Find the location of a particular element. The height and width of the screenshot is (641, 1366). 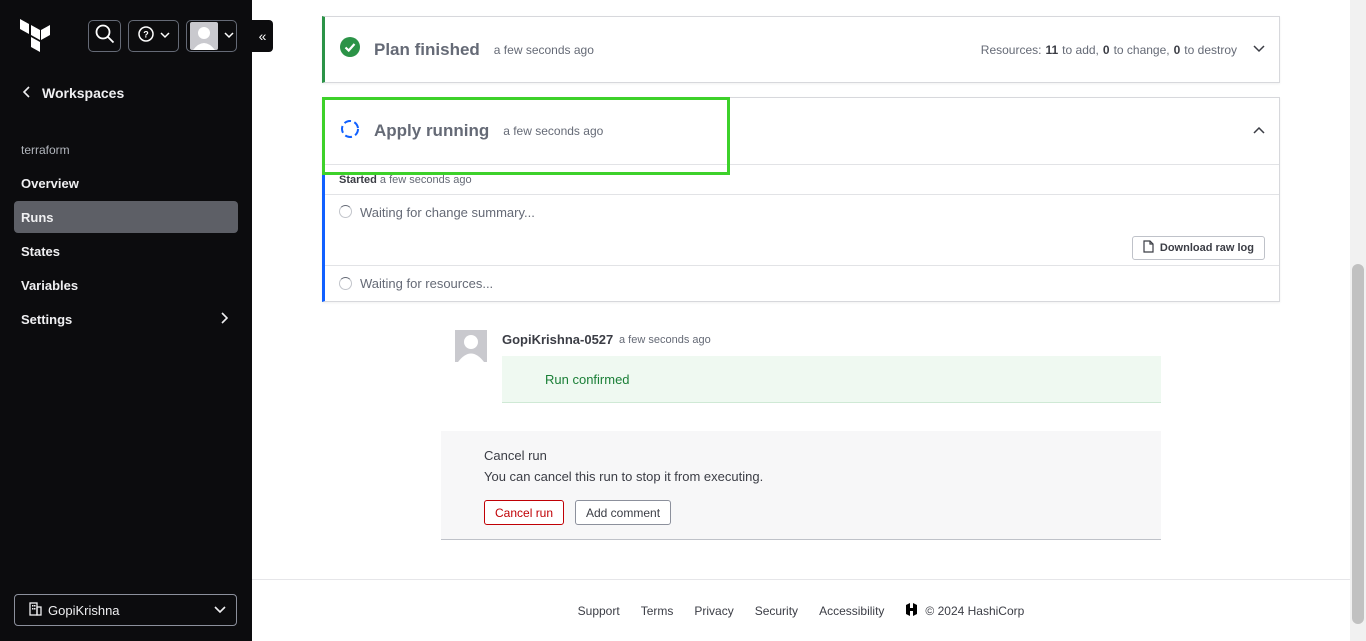

file-icon is located at coordinates (1148, 248).